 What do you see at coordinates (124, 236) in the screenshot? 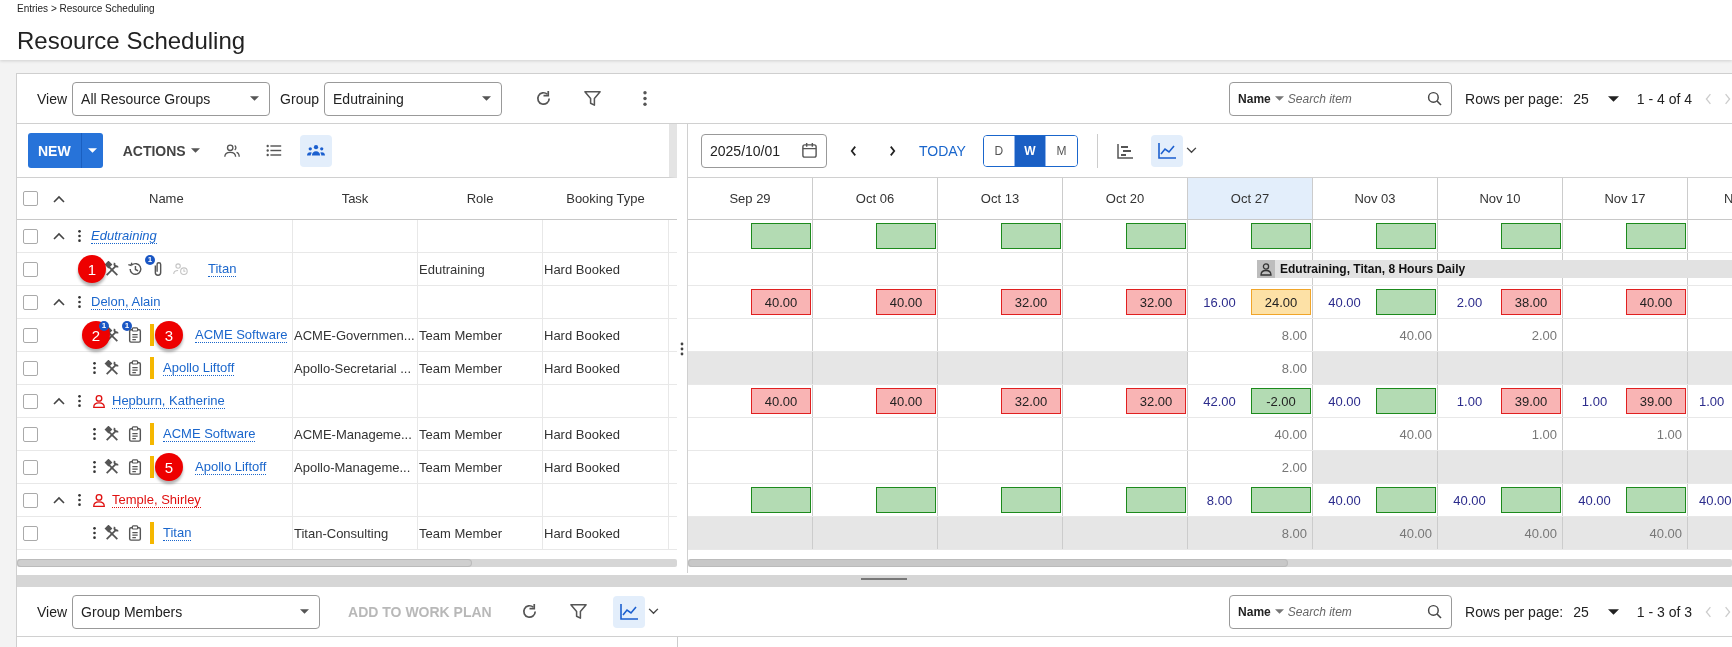
I see `group-link: Edutraining` at bounding box center [124, 236].